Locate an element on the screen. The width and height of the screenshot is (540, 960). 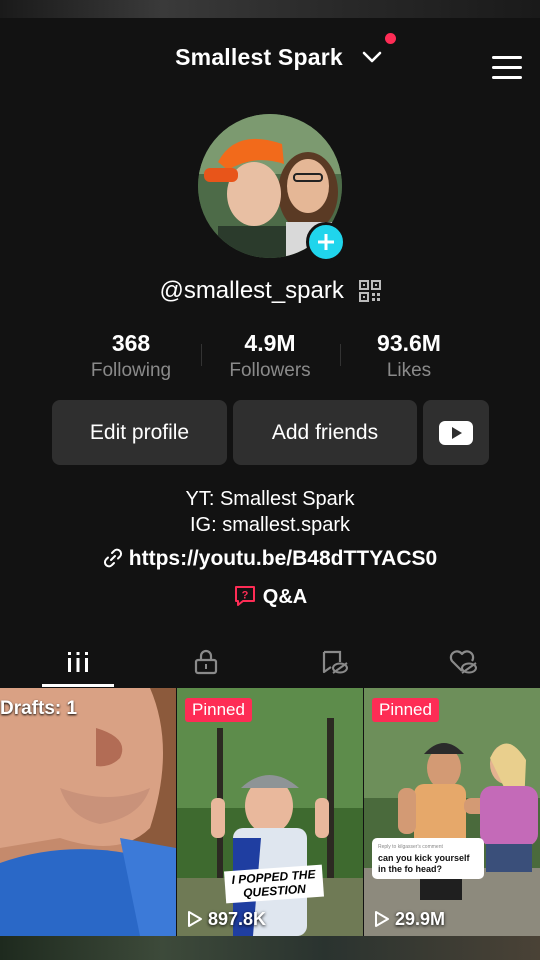
stat-likes: 93.6M Likes is located at coordinates (409, 356).